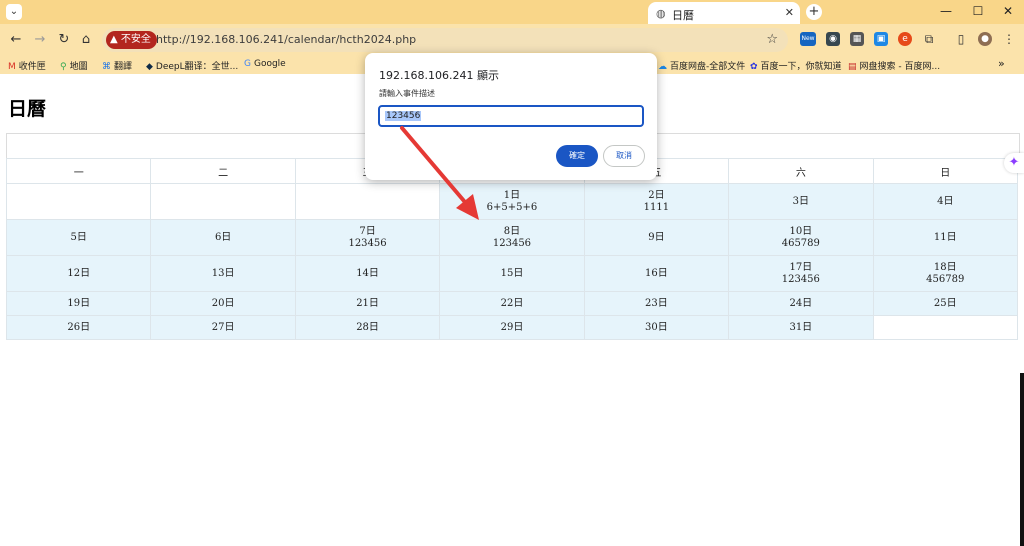 The height and width of the screenshot is (546, 1024). I want to click on calendar-day-cell: 21日, so click(367, 303).